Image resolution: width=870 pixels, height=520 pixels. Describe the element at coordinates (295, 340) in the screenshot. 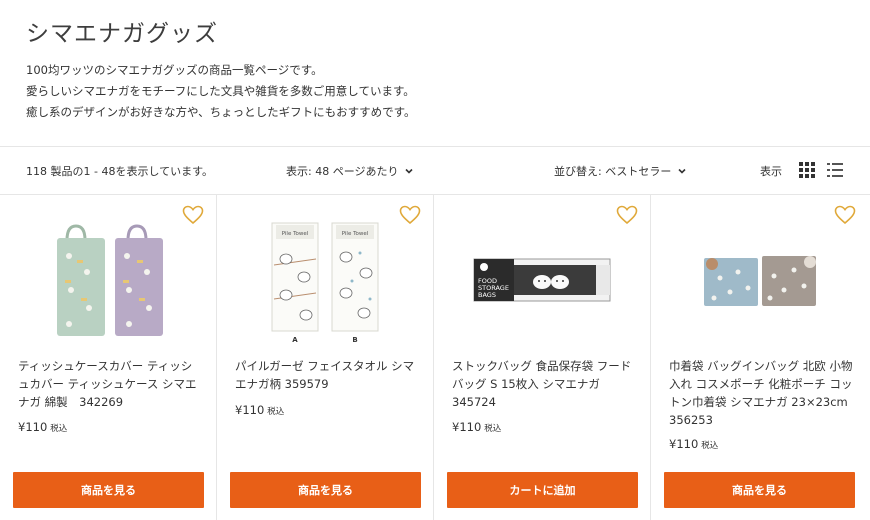

I see `variant-label: A` at that location.